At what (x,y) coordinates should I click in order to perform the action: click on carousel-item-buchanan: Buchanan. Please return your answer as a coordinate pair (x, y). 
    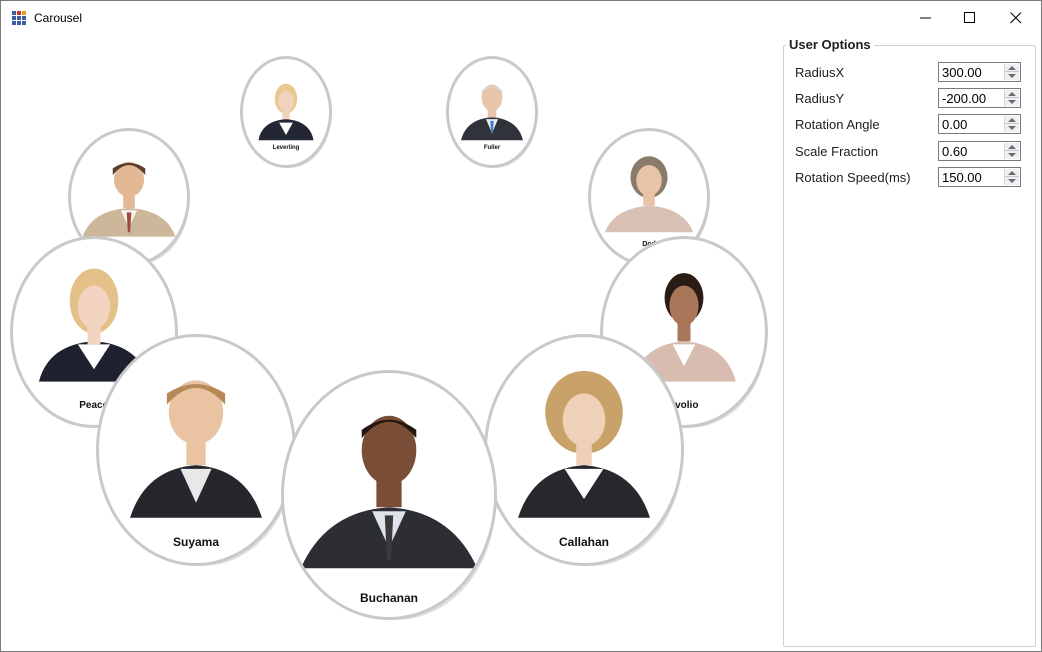
    Looking at the image, I should click on (389, 495).